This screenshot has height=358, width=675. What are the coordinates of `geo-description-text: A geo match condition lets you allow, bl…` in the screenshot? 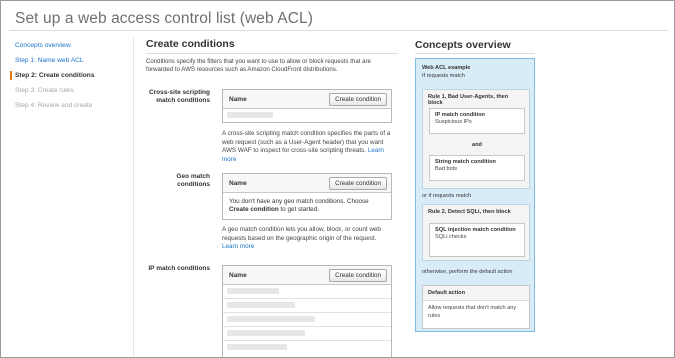 It's located at (301, 234).